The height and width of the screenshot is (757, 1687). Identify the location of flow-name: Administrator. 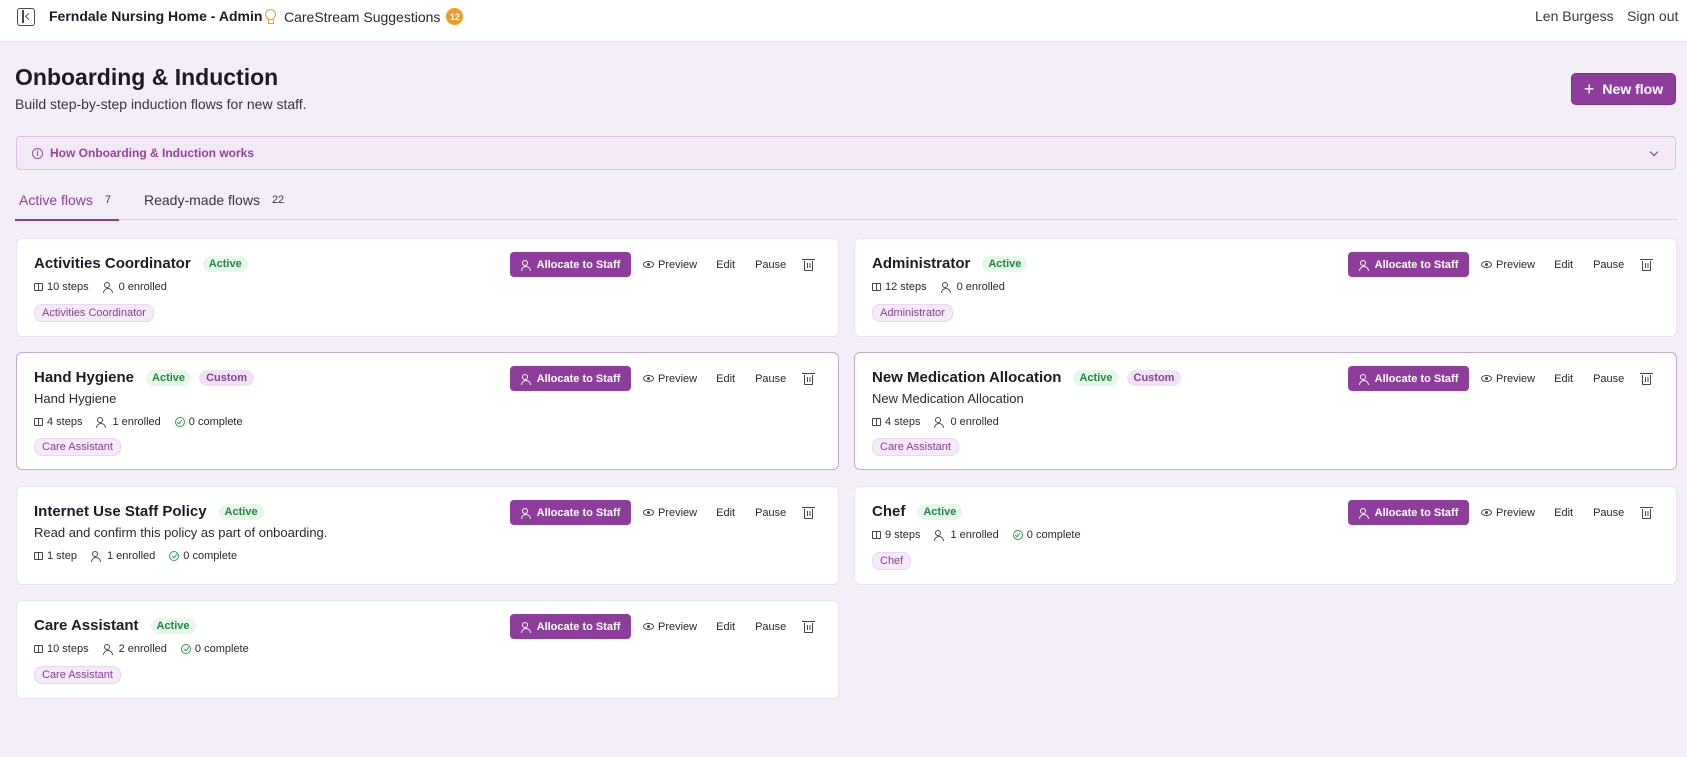
(921, 263).